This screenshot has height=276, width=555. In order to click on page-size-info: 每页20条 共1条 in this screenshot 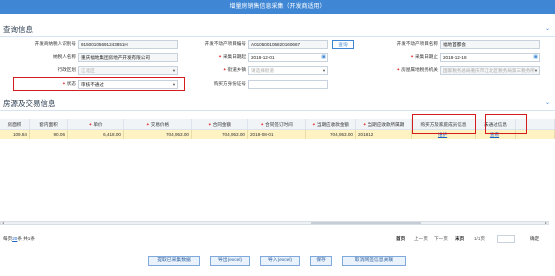, I will do `click(19, 238)`.